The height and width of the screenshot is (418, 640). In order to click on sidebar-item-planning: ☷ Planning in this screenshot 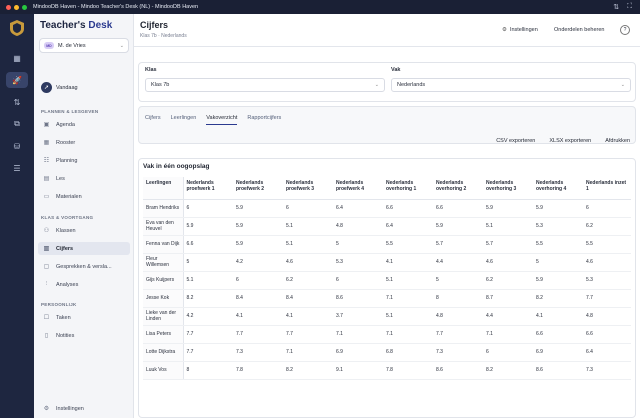, I will do `click(84, 160)`.